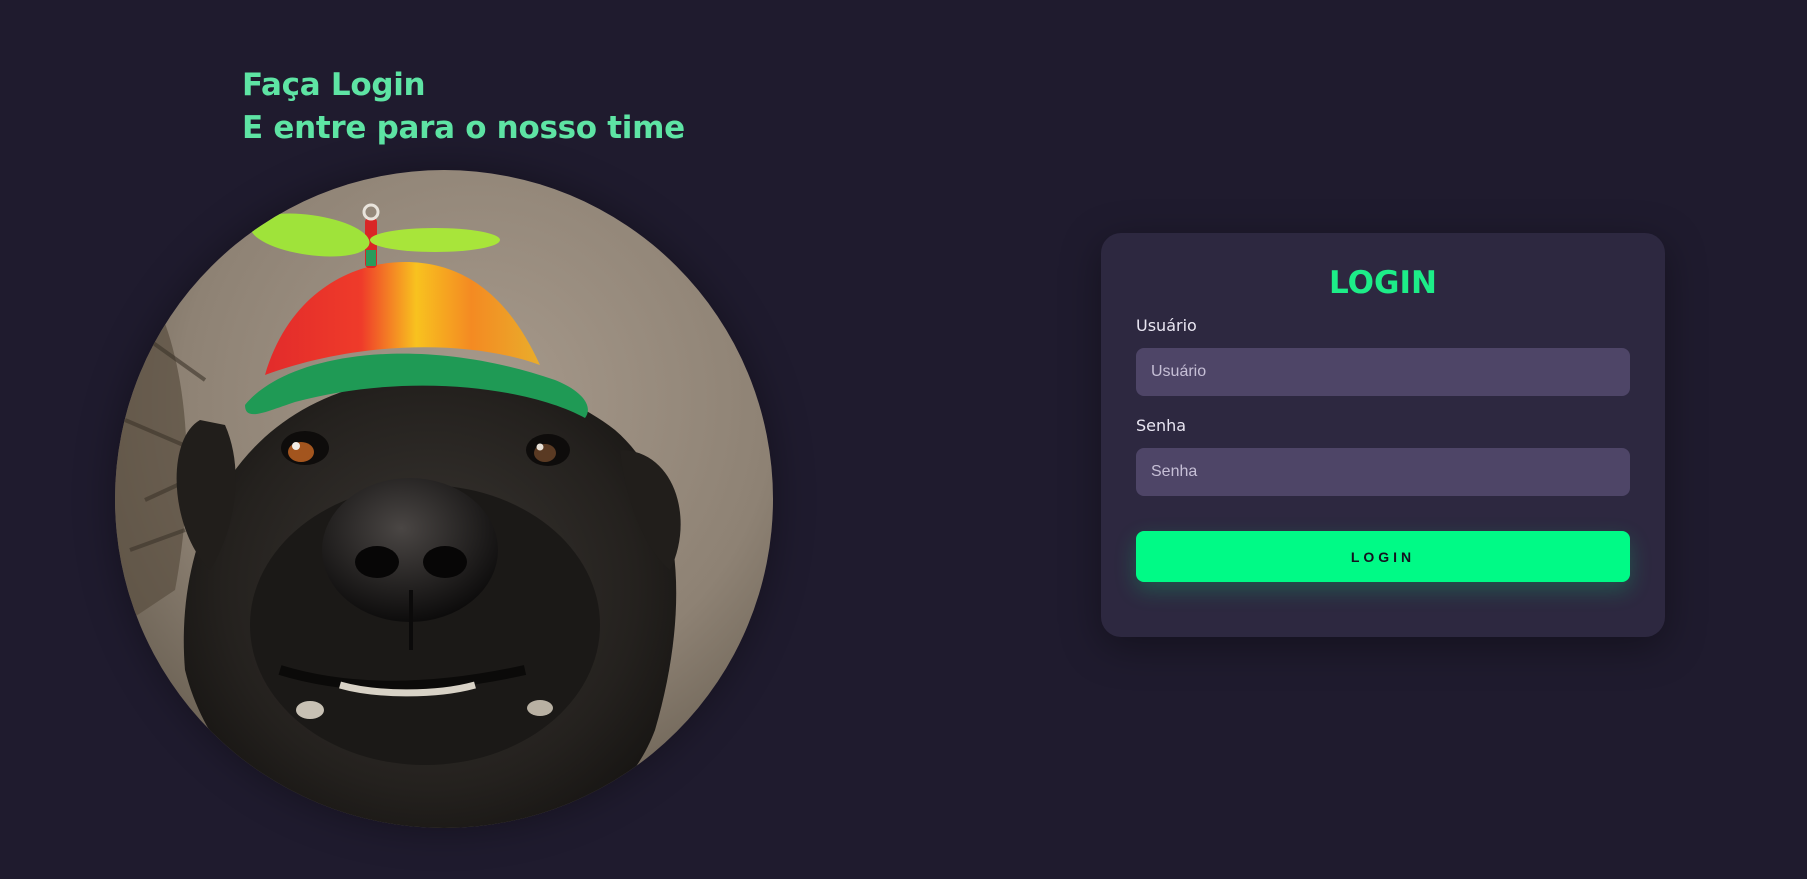 The height and width of the screenshot is (879, 1807). I want to click on hero-heading-line-2: E entre para o nosso time, so click(463, 128).